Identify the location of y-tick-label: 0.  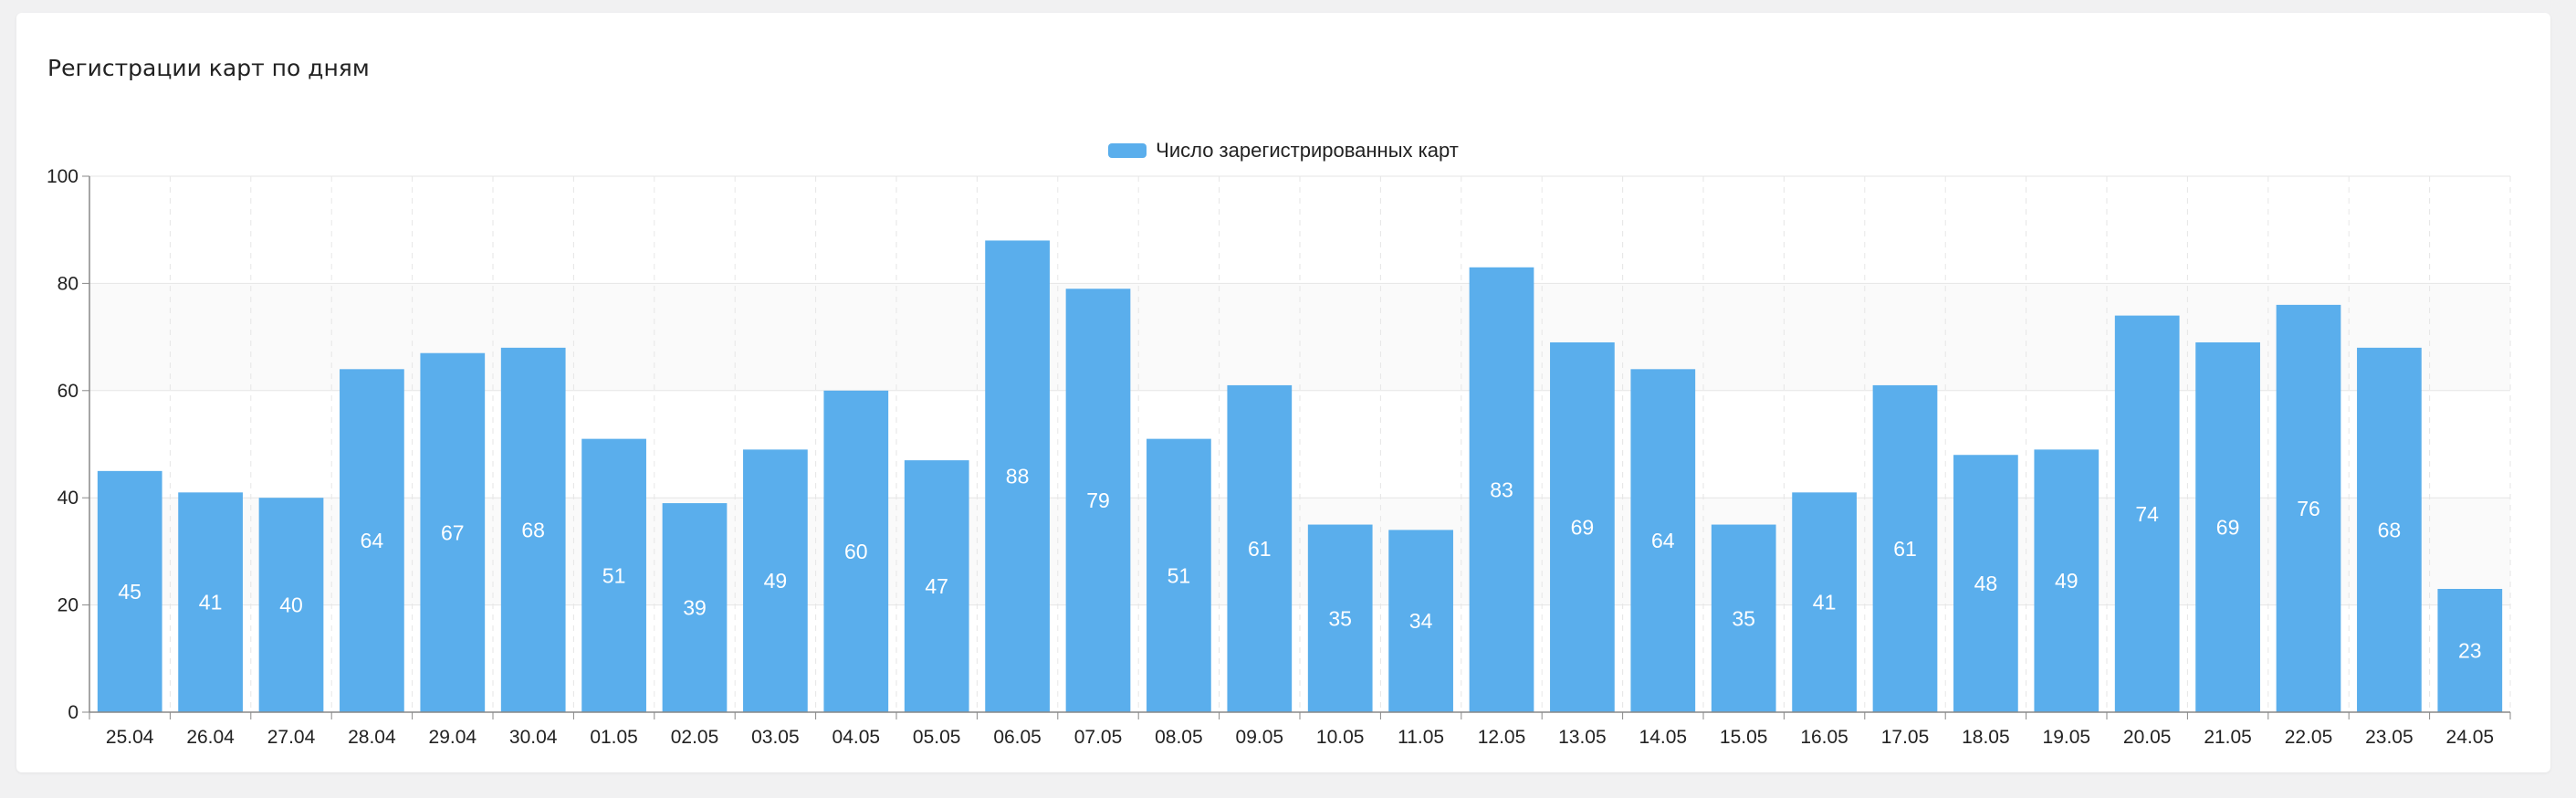
(73, 712).